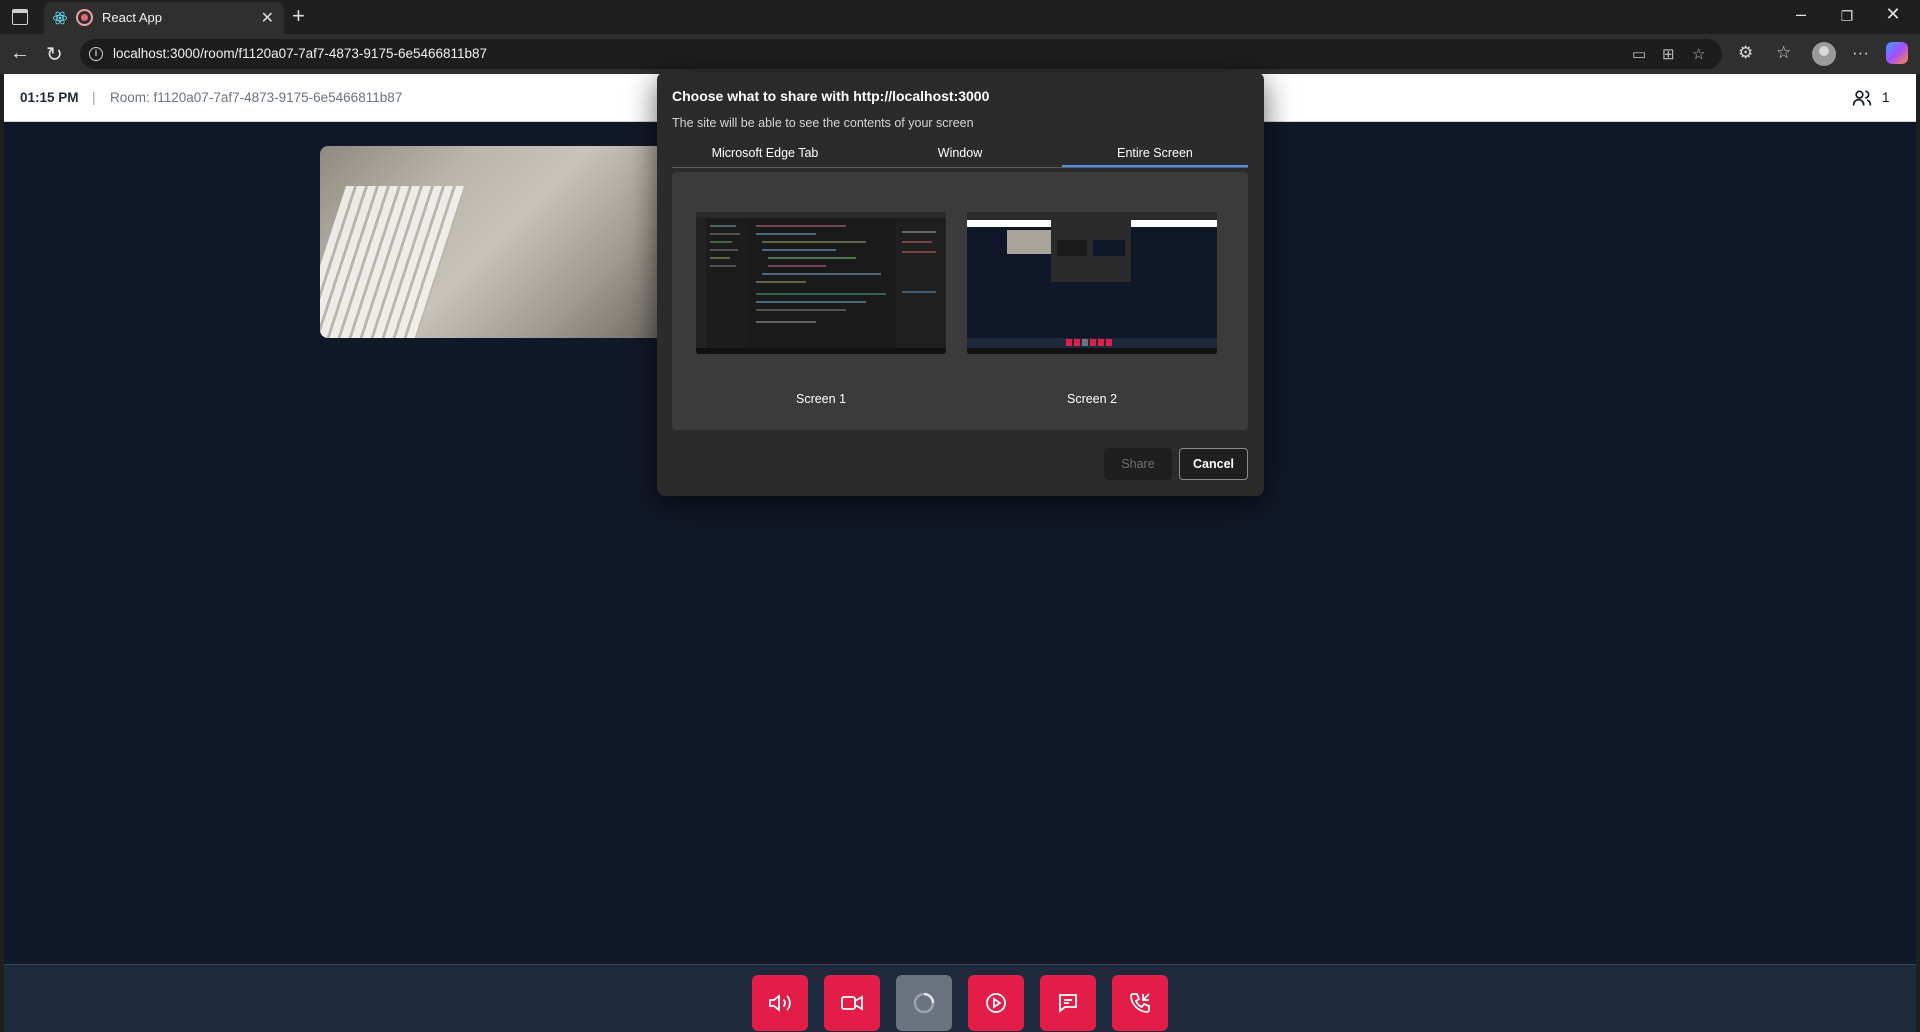 This screenshot has width=1920, height=1032. I want to click on loading-spinner-icon, so click(924, 1003).